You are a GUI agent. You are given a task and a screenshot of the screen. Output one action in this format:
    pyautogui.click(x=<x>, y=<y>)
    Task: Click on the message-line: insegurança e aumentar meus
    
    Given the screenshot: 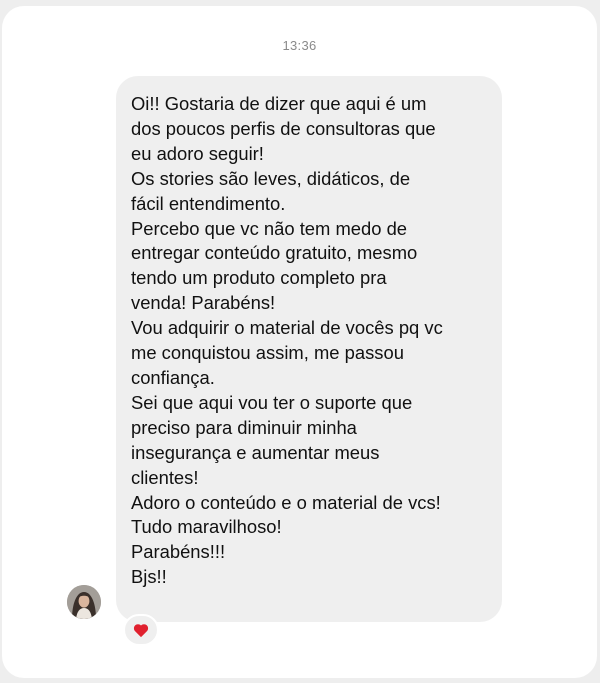 What is the action you would take?
    pyautogui.click(x=255, y=452)
    